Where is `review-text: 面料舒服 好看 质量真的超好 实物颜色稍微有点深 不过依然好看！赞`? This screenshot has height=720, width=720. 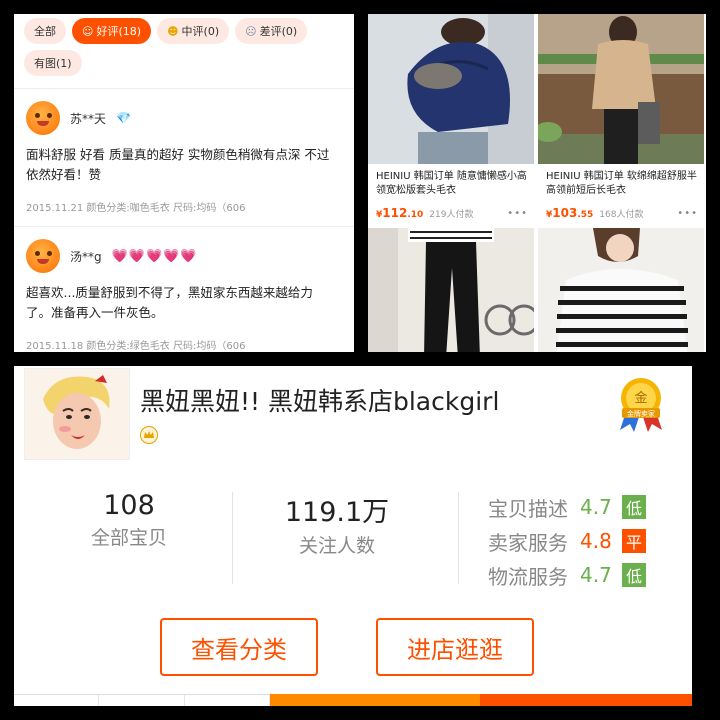
review-text: 面料舒服 好看 质量真的超好 实物颜色稍微有点深 不过依然好看！赞 is located at coordinates (178, 164).